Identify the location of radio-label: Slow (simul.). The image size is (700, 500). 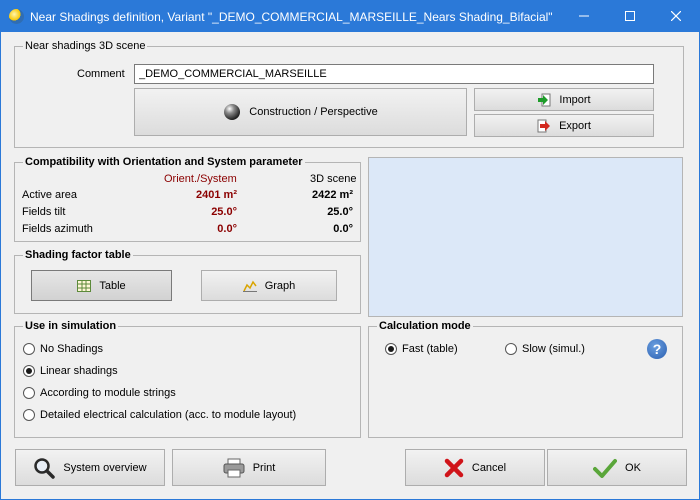
(553, 349).